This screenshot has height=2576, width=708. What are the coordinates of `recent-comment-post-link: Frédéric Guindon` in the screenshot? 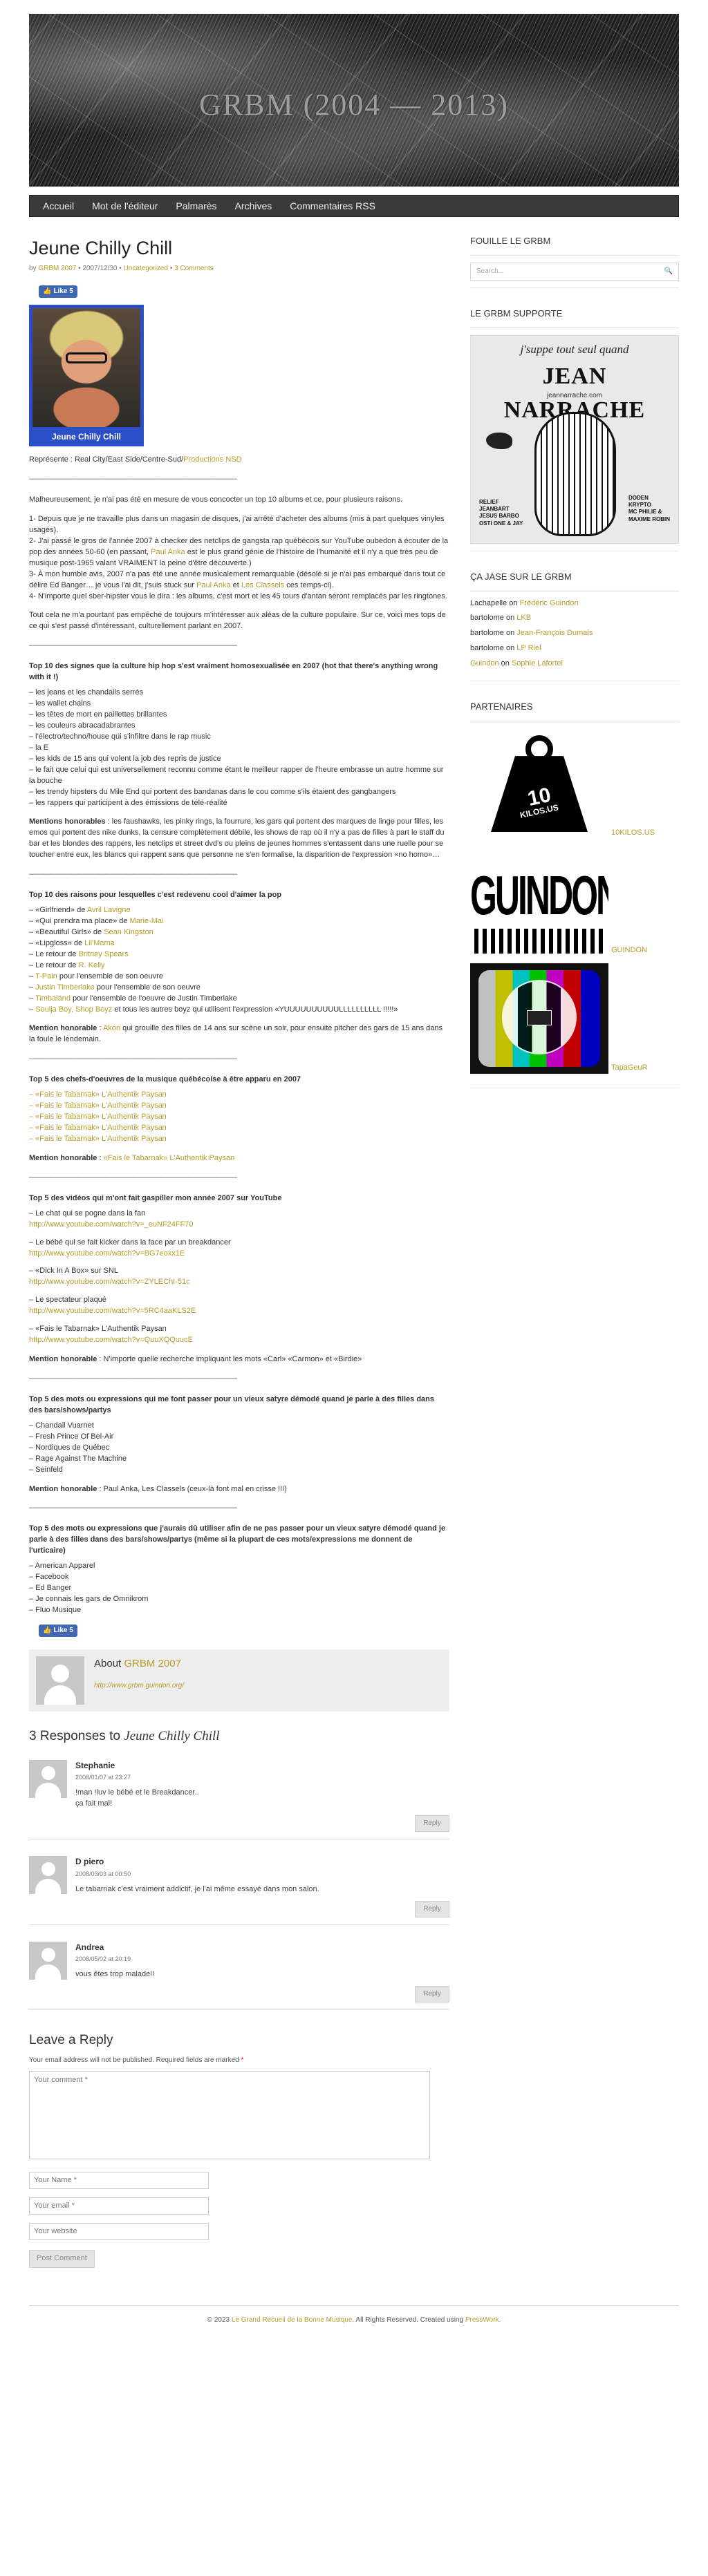 It's located at (549, 603).